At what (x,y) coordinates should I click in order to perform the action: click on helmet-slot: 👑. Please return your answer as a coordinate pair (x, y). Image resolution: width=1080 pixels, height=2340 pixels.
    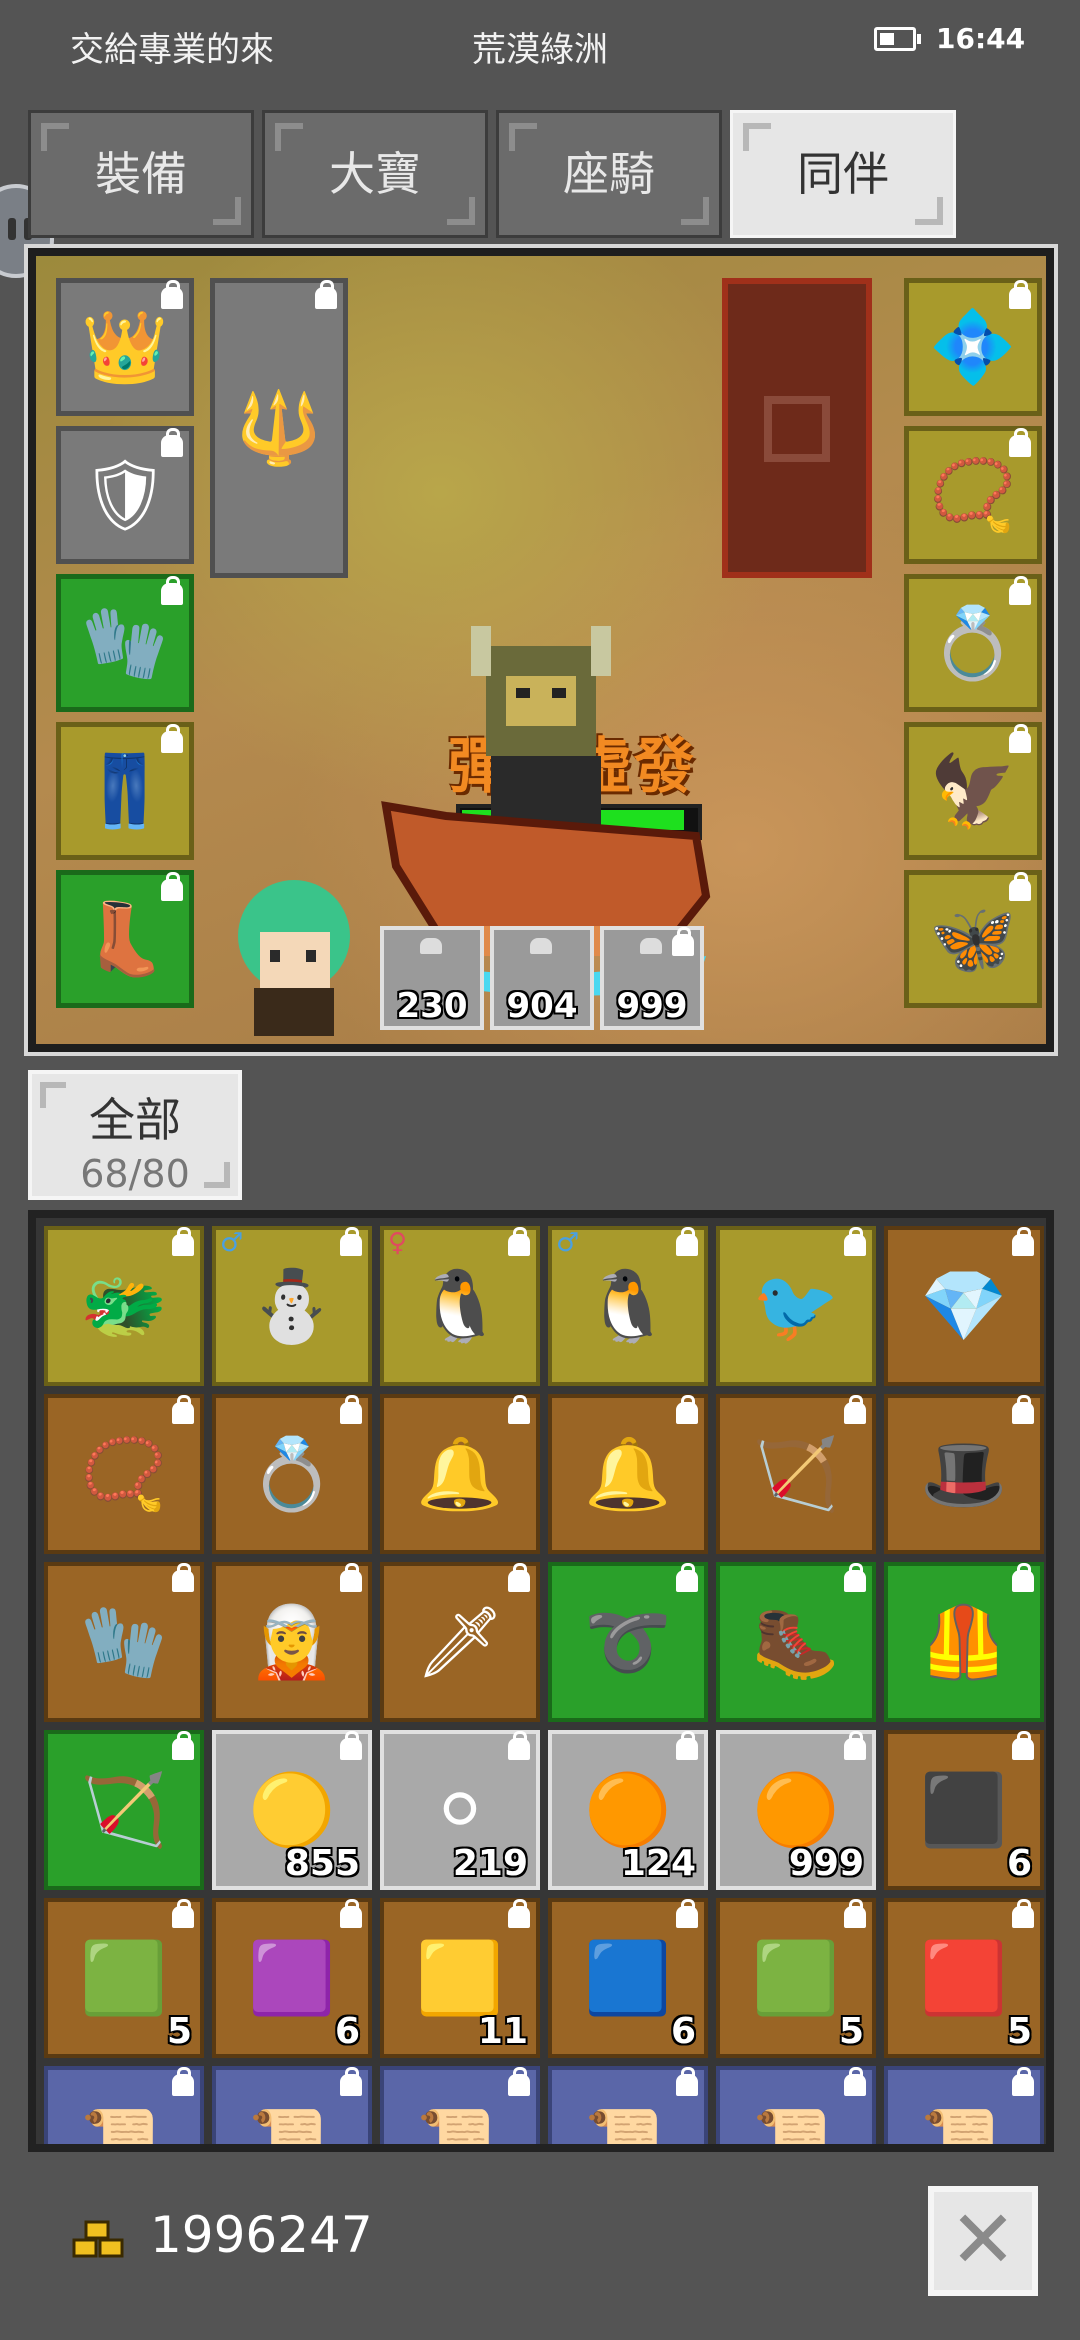
    Looking at the image, I should click on (125, 347).